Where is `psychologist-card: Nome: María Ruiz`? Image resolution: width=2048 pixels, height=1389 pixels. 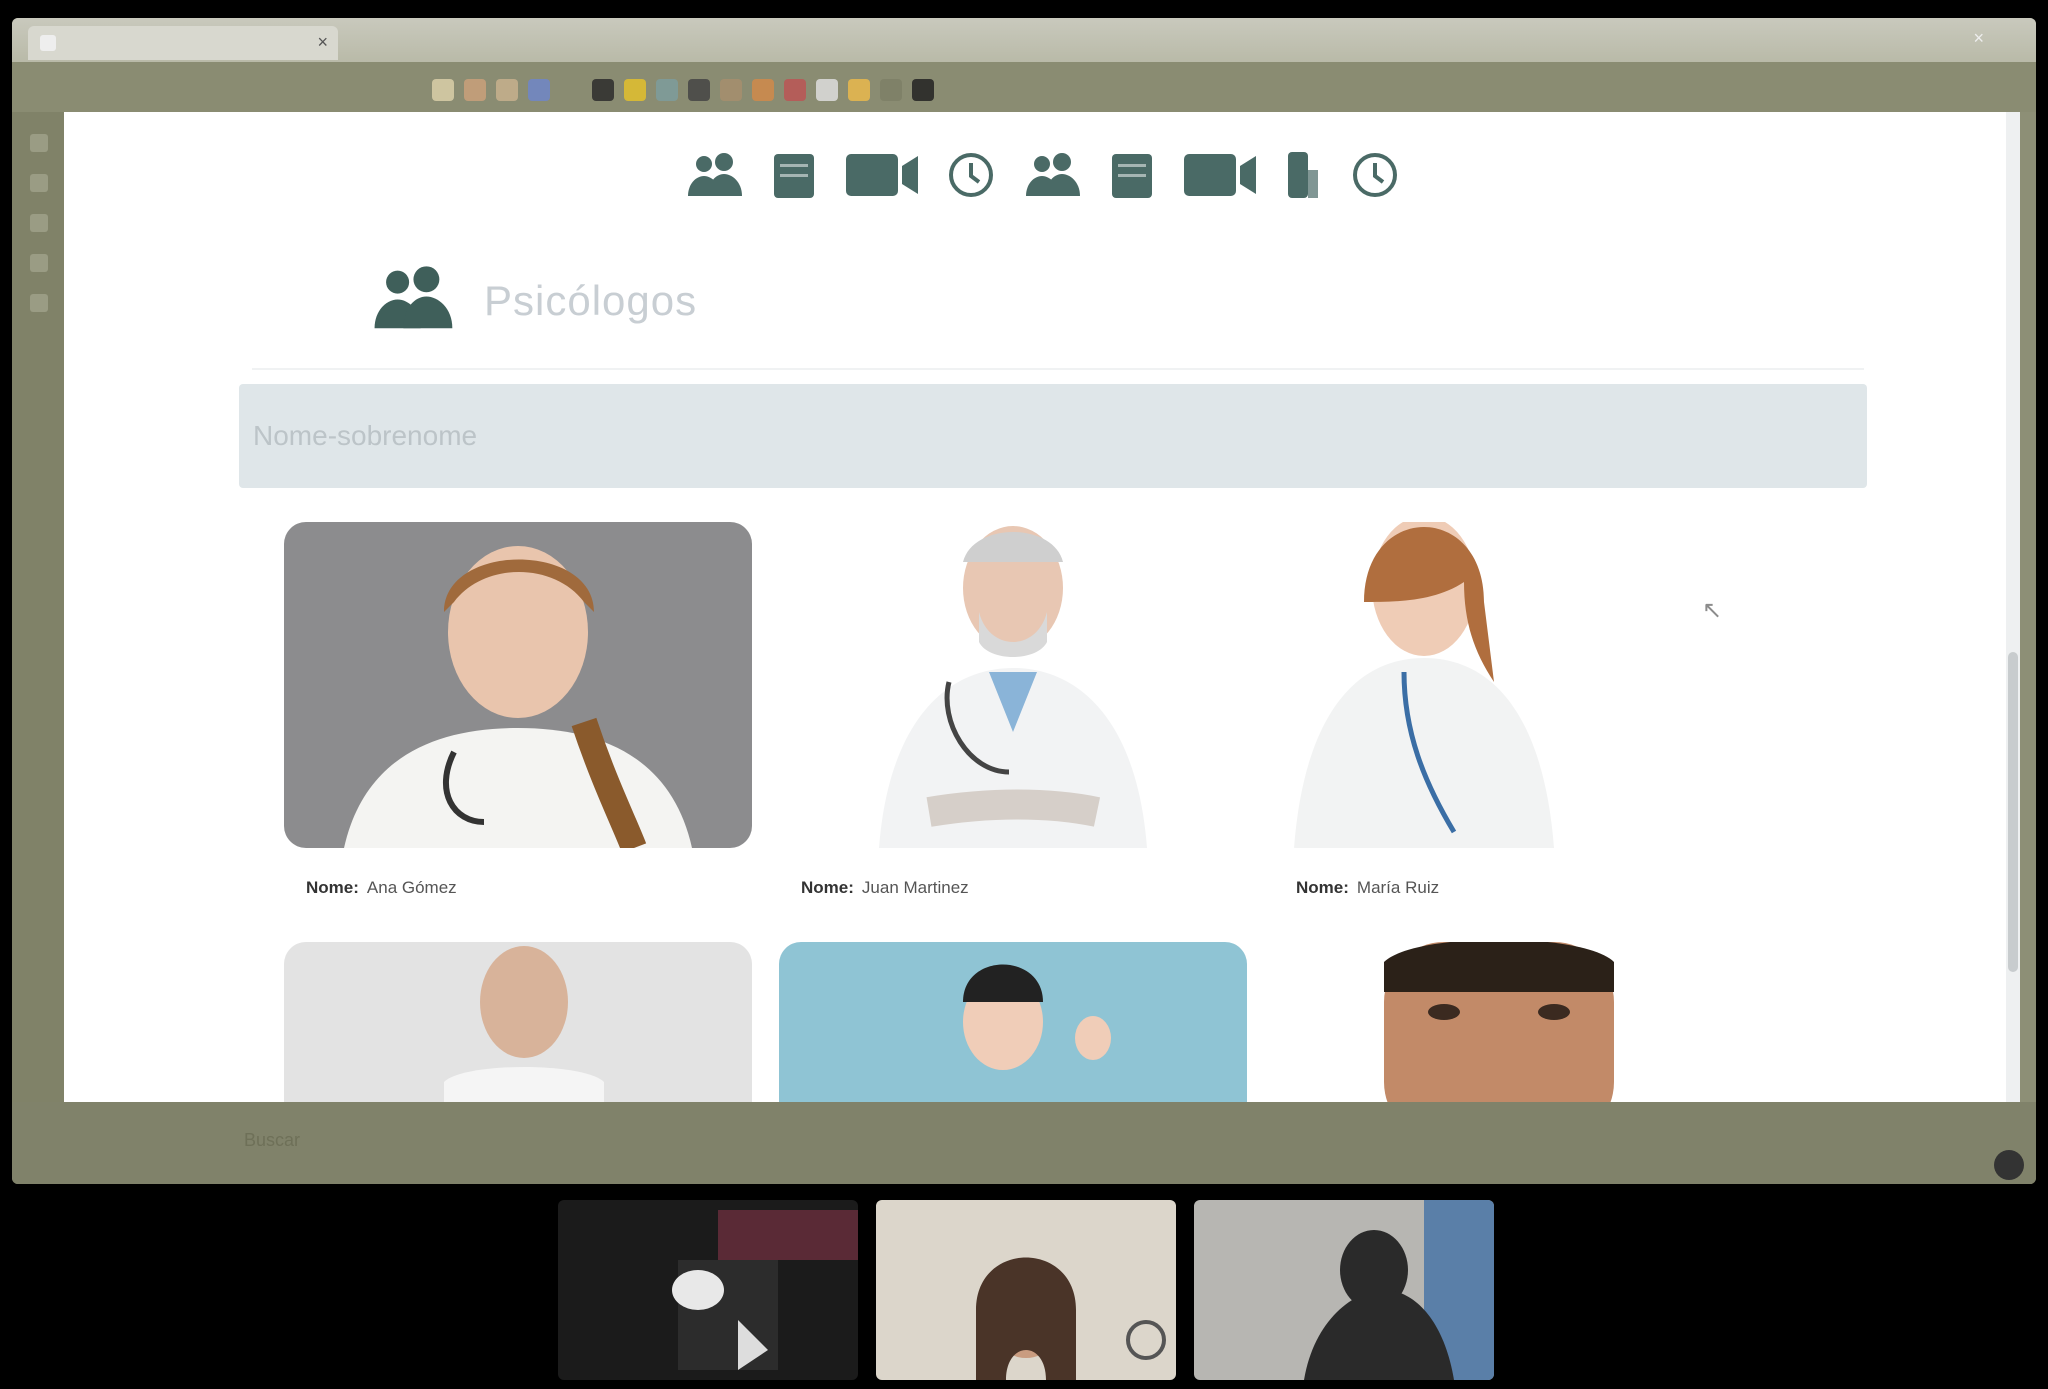 psychologist-card: Nome: María Ruiz is located at coordinates (1508, 710).